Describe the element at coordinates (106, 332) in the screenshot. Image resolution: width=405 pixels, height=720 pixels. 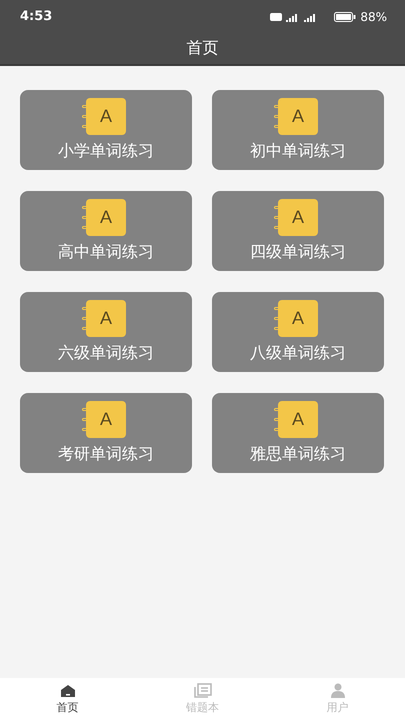
I see `practice-card: A 六级单词练习` at that location.